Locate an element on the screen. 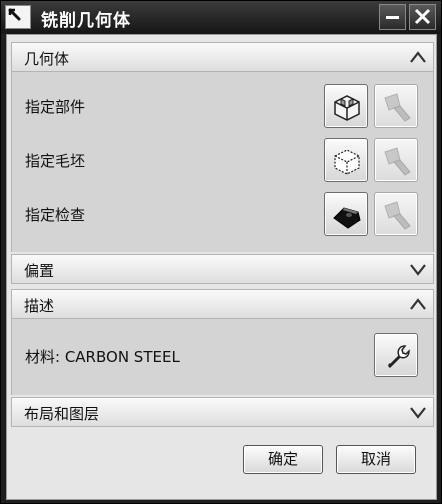 The width and height of the screenshot is (442, 504). specify-check-button is located at coordinates (346, 214).